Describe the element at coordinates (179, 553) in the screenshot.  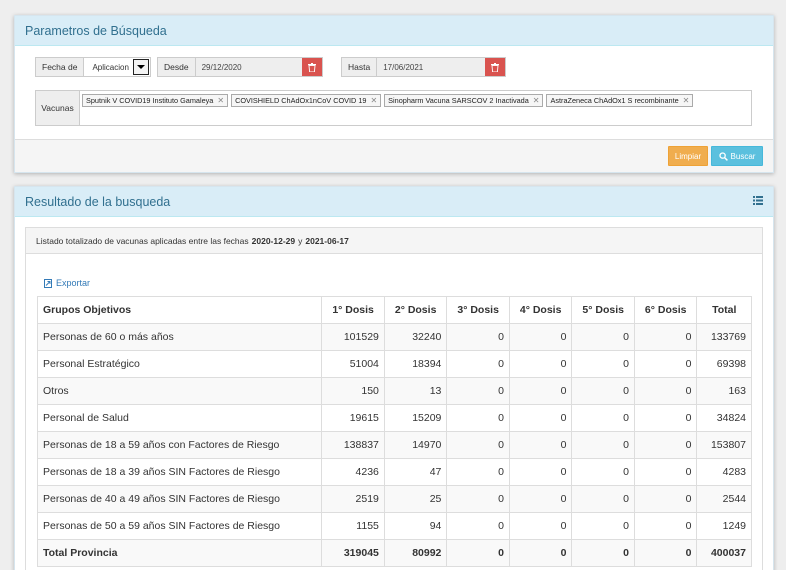
I see `group-name-cell: Total Provincia` at that location.